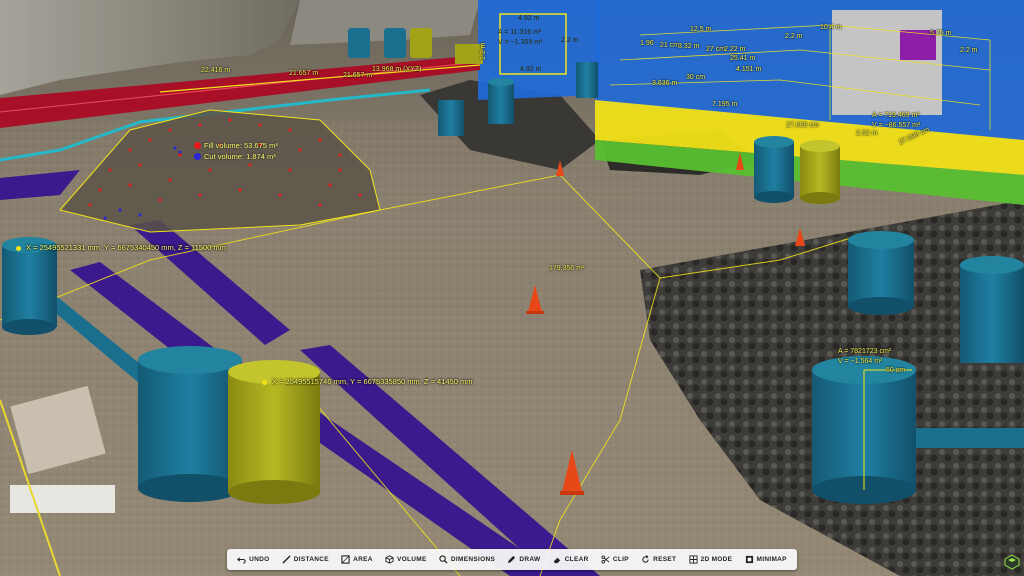 The height and width of the screenshot is (576, 1024). Describe the element at coordinates (647, 43) in the screenshot. I see `building-dim-label: 1.96` at that location.